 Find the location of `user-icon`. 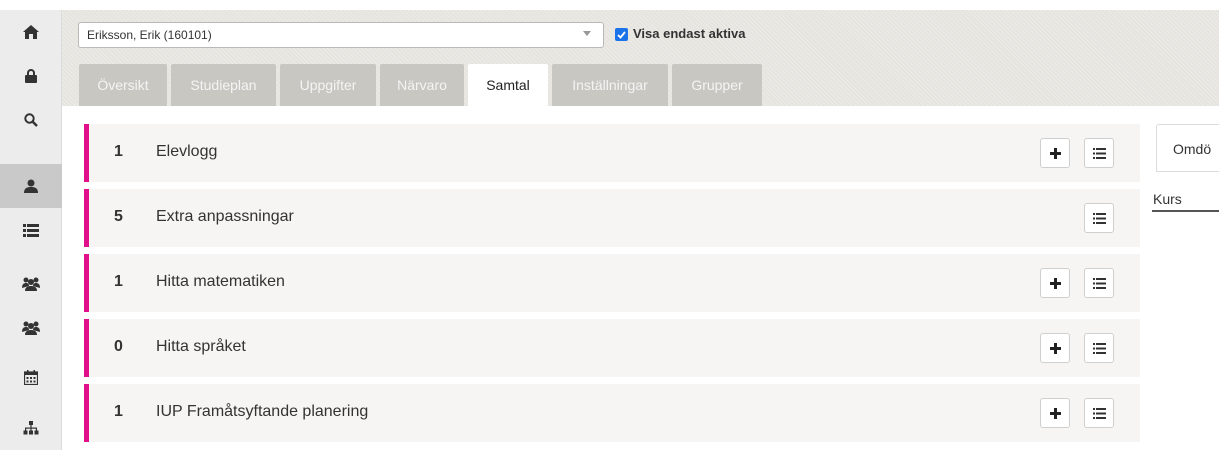

user-icon is located at coordinates (31, 186).